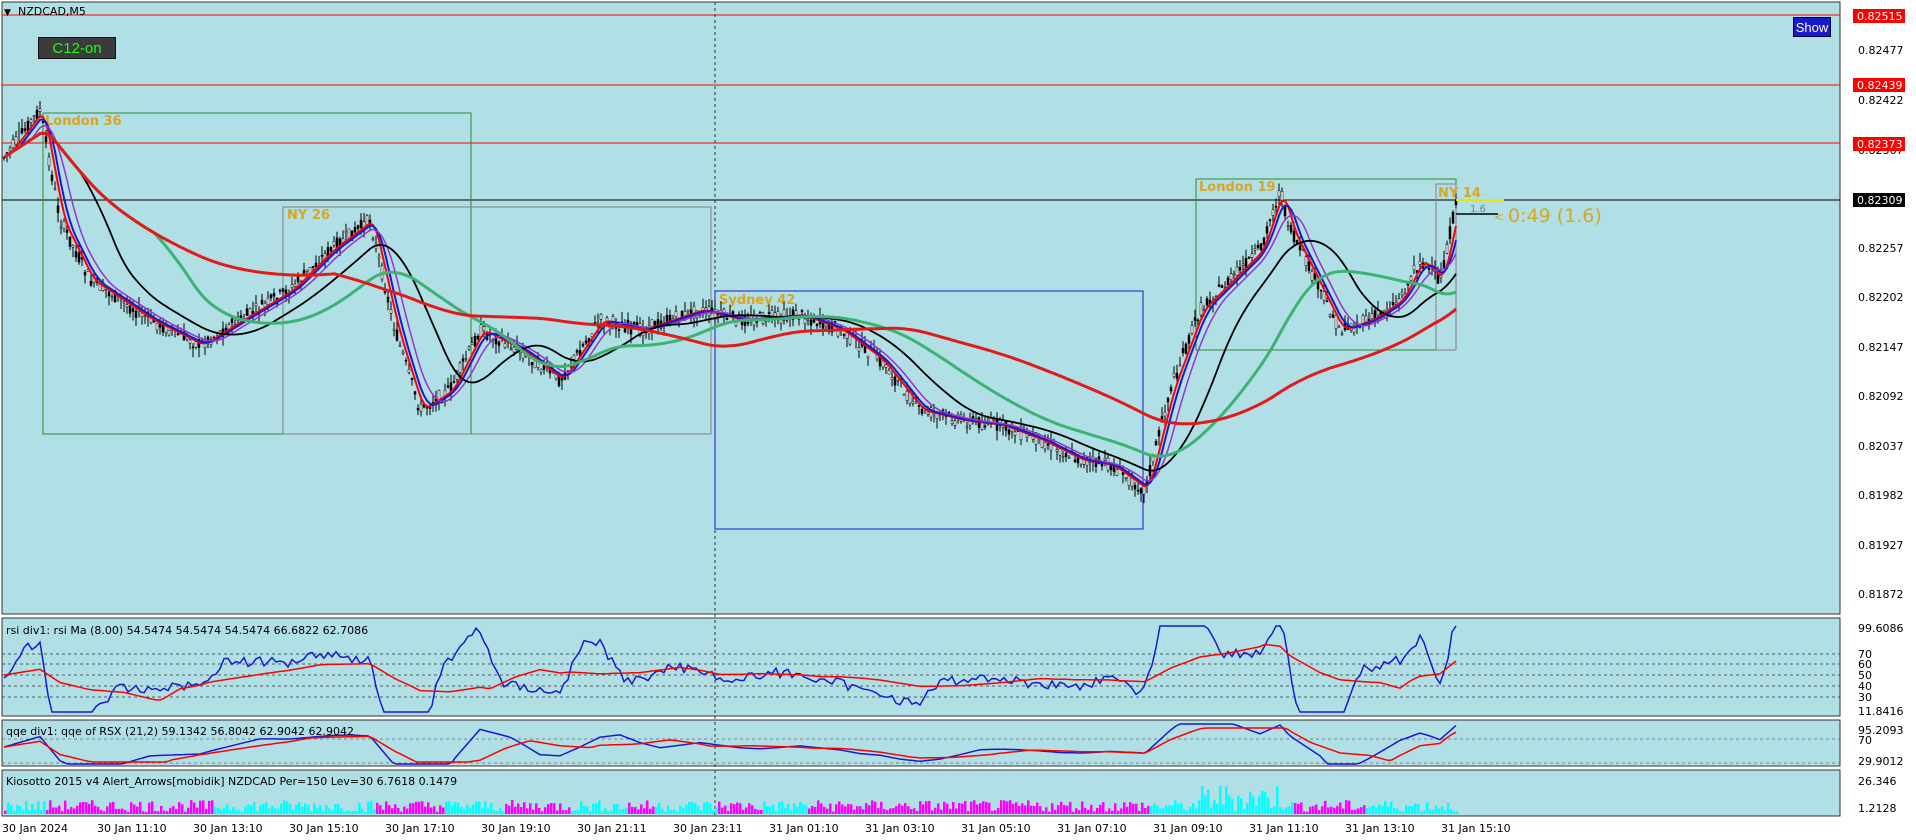 This screenshot has width=1916, height=840. I want to click on menu-triangle-icon: ▼, so click(7, 13).